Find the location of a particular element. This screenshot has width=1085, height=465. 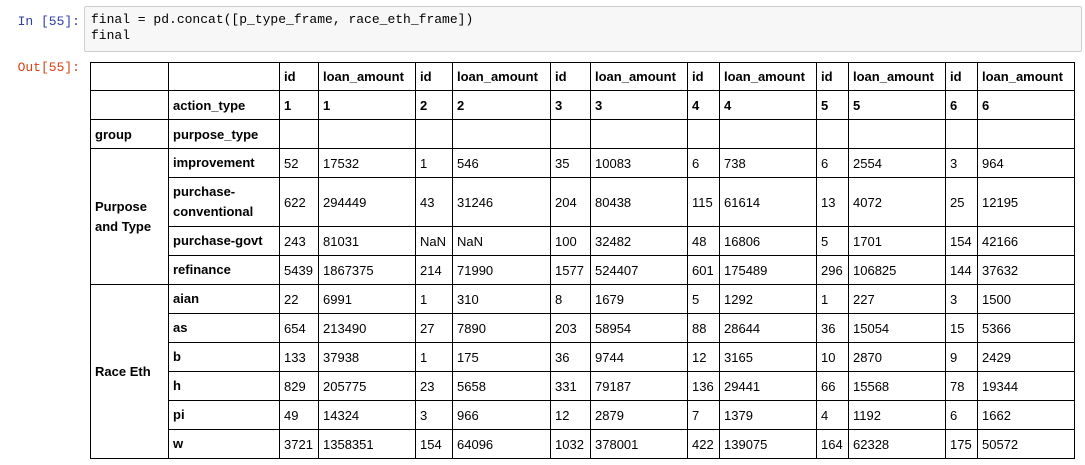

table-cell: 106825 is located at coordinates (897, 270).